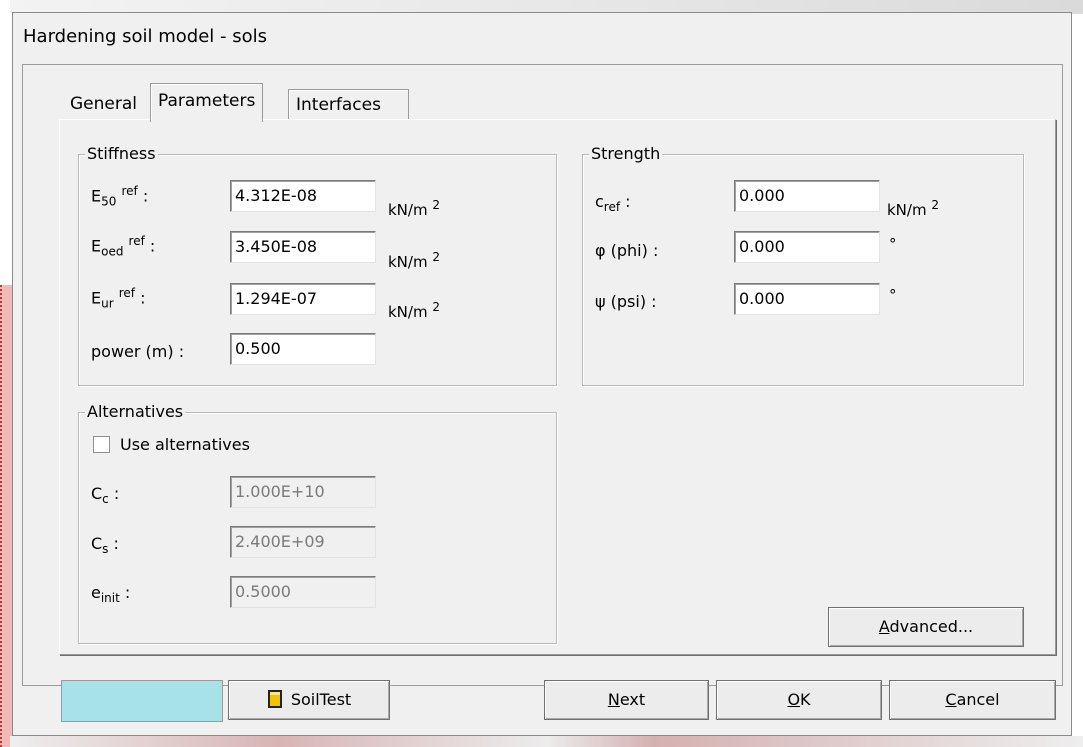 Image resolution: width=1083 pixels, height=747 pixels. Describe the element at coordinates (303, 196) in the screenshot. I see `e50-ref-input: 4.312E-08` at that location.